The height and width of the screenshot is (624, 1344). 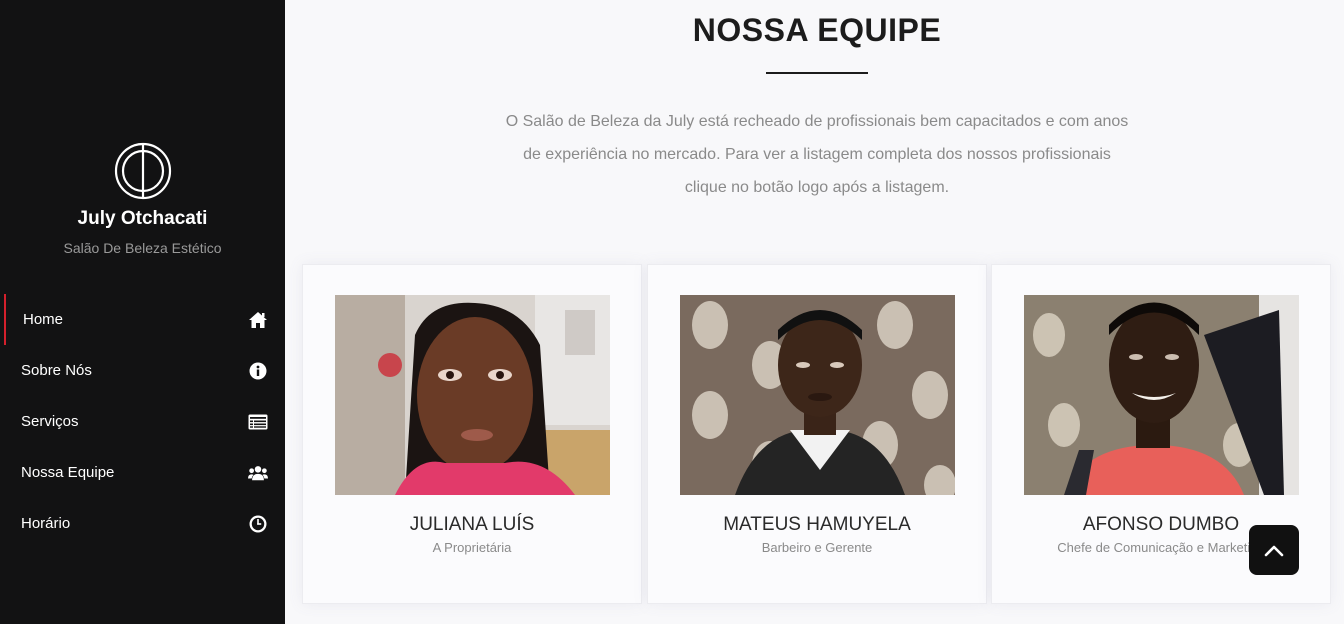 What do you see at coordinates (142, 472) in the screenshot?
I see `sidebar-item-nossa-equipe: Nossa Equipe` at bounding box center [142, 472].